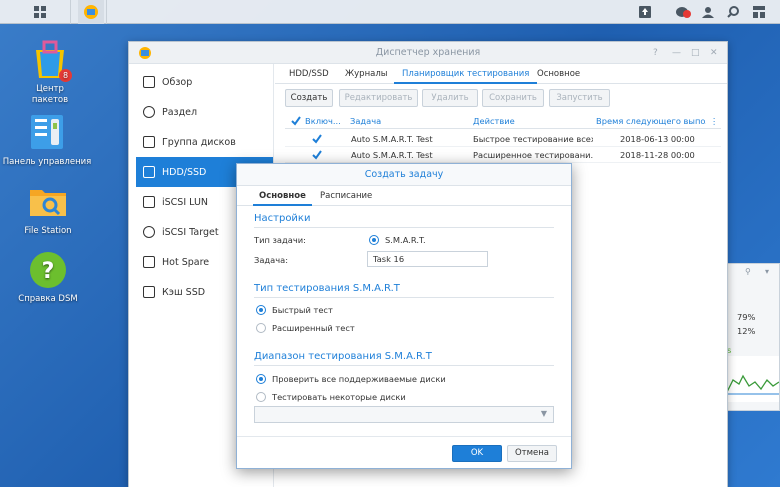 The image size is (780, 487). Describe the element at coordinates (359, 379) in the screenshot. I see `check-all-disks-label: Проверить все поддерживаемые диски` at that location.